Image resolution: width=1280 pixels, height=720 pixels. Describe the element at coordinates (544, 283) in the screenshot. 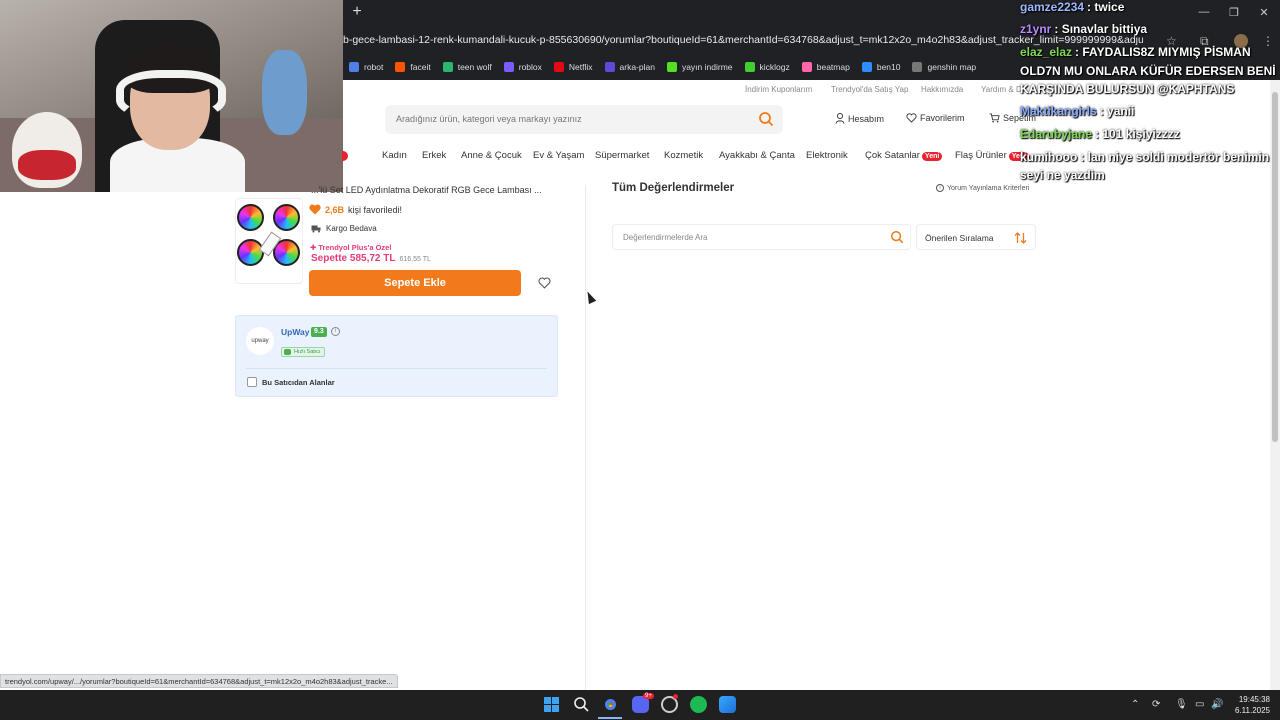

I see `favorite-button` at that location.